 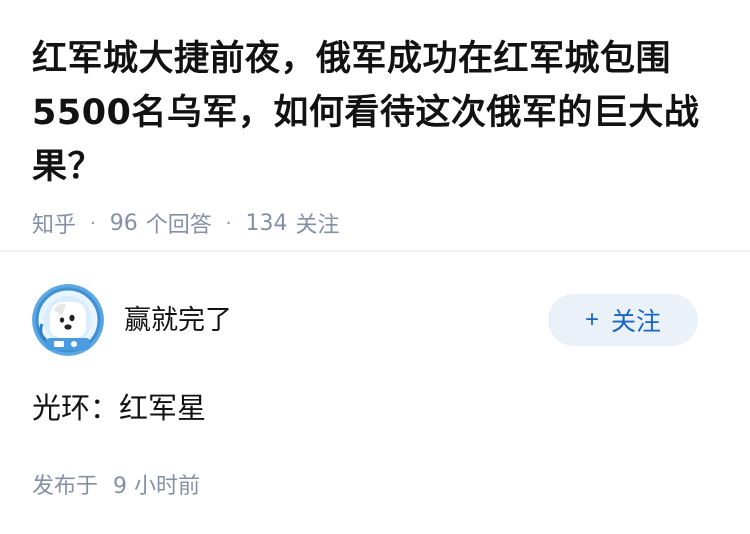 I want to click on author-row: 赢就完了 + 关注, so click(x=365, y=320).